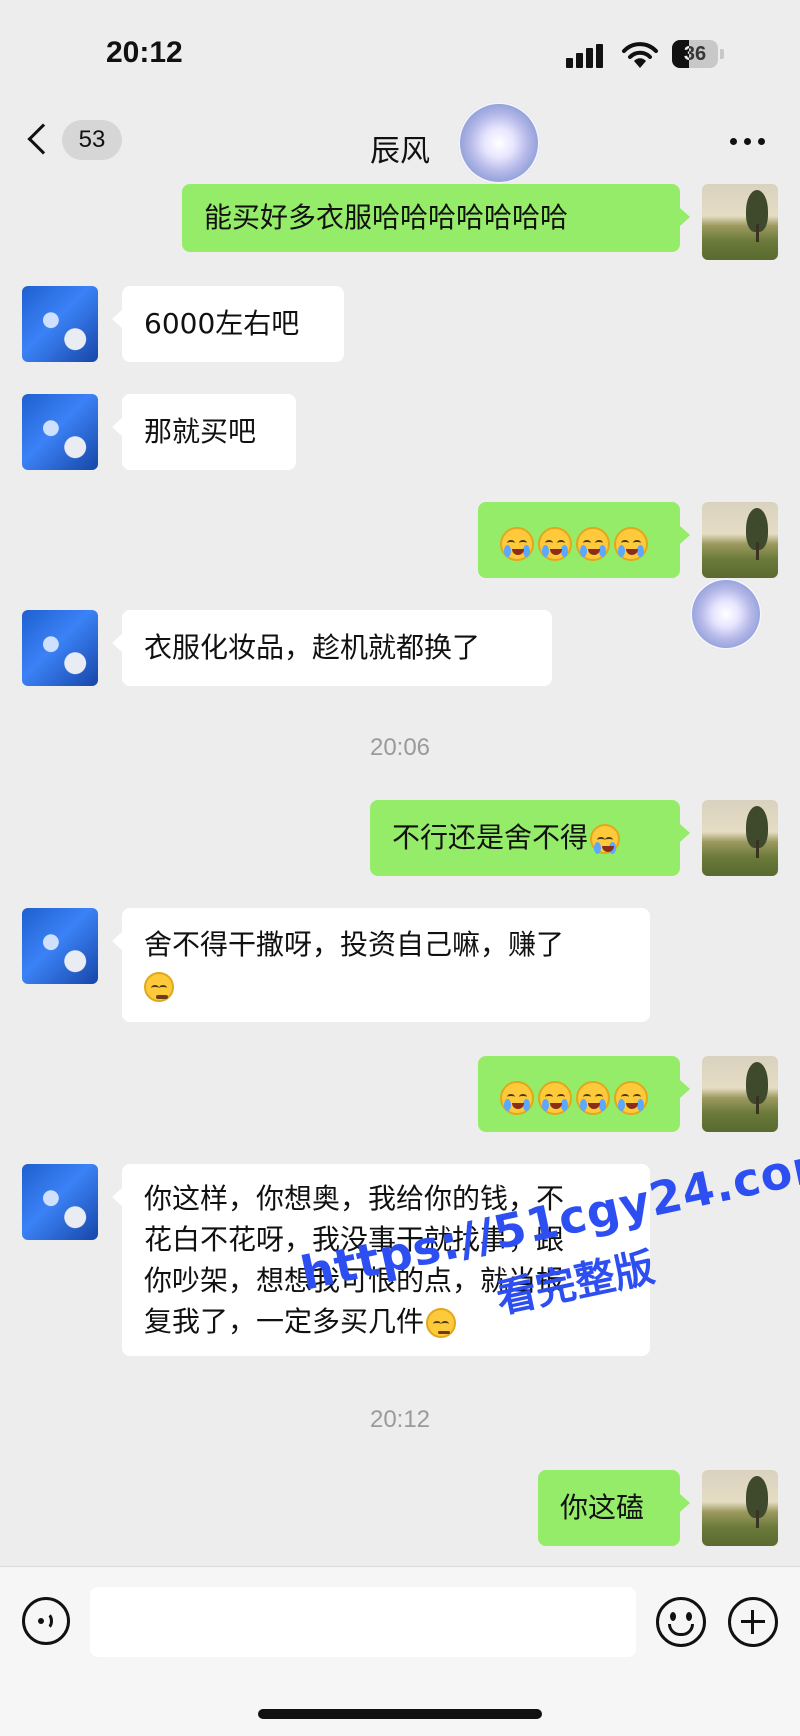  What do you see at coordinates (144, 52) in the screenshot?
I see `status-time: 20:12` at bounding box center [144, 52].